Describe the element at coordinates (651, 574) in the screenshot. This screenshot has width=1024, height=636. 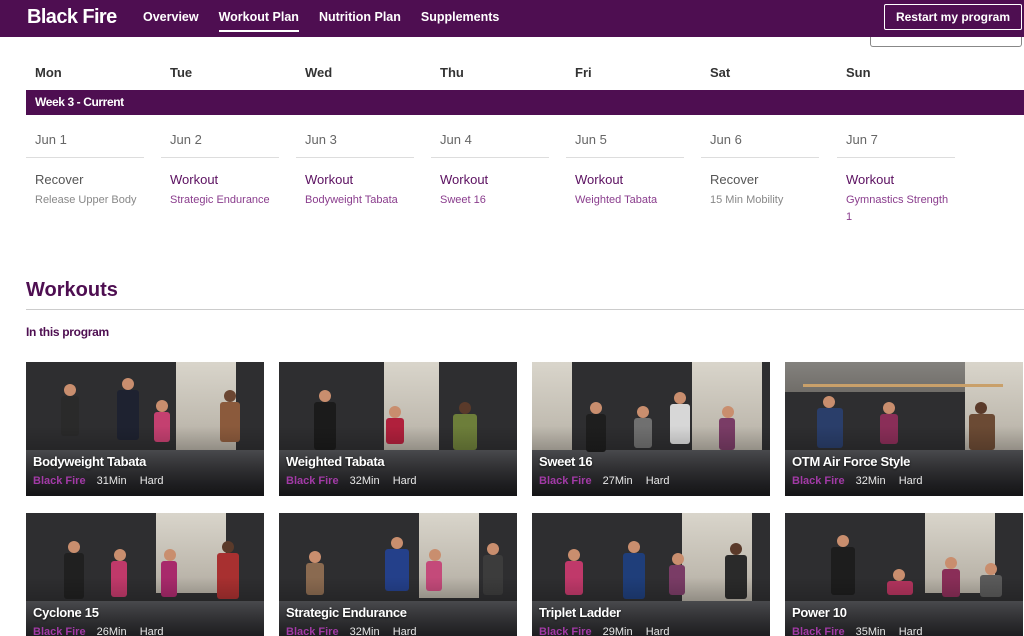
I see `workout-card: Triplet Ladder Black Fire 29Min Hard` at that location.